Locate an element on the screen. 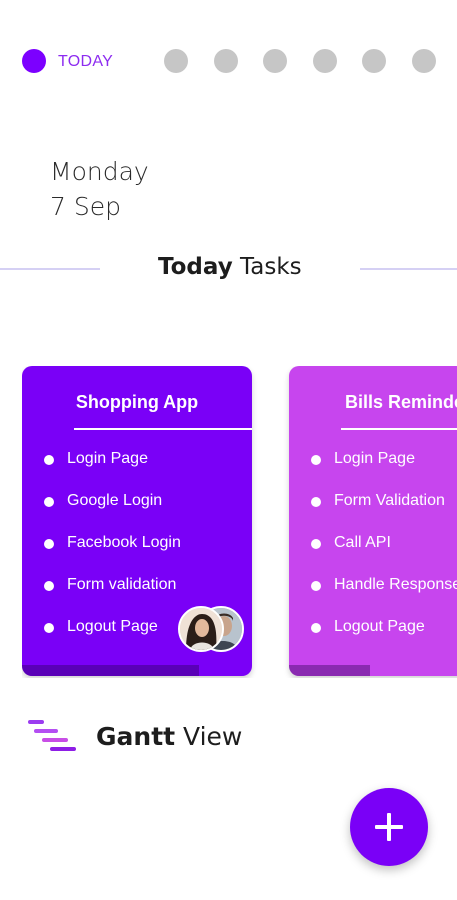  day-dot-today is located at coordinates (34, 61).